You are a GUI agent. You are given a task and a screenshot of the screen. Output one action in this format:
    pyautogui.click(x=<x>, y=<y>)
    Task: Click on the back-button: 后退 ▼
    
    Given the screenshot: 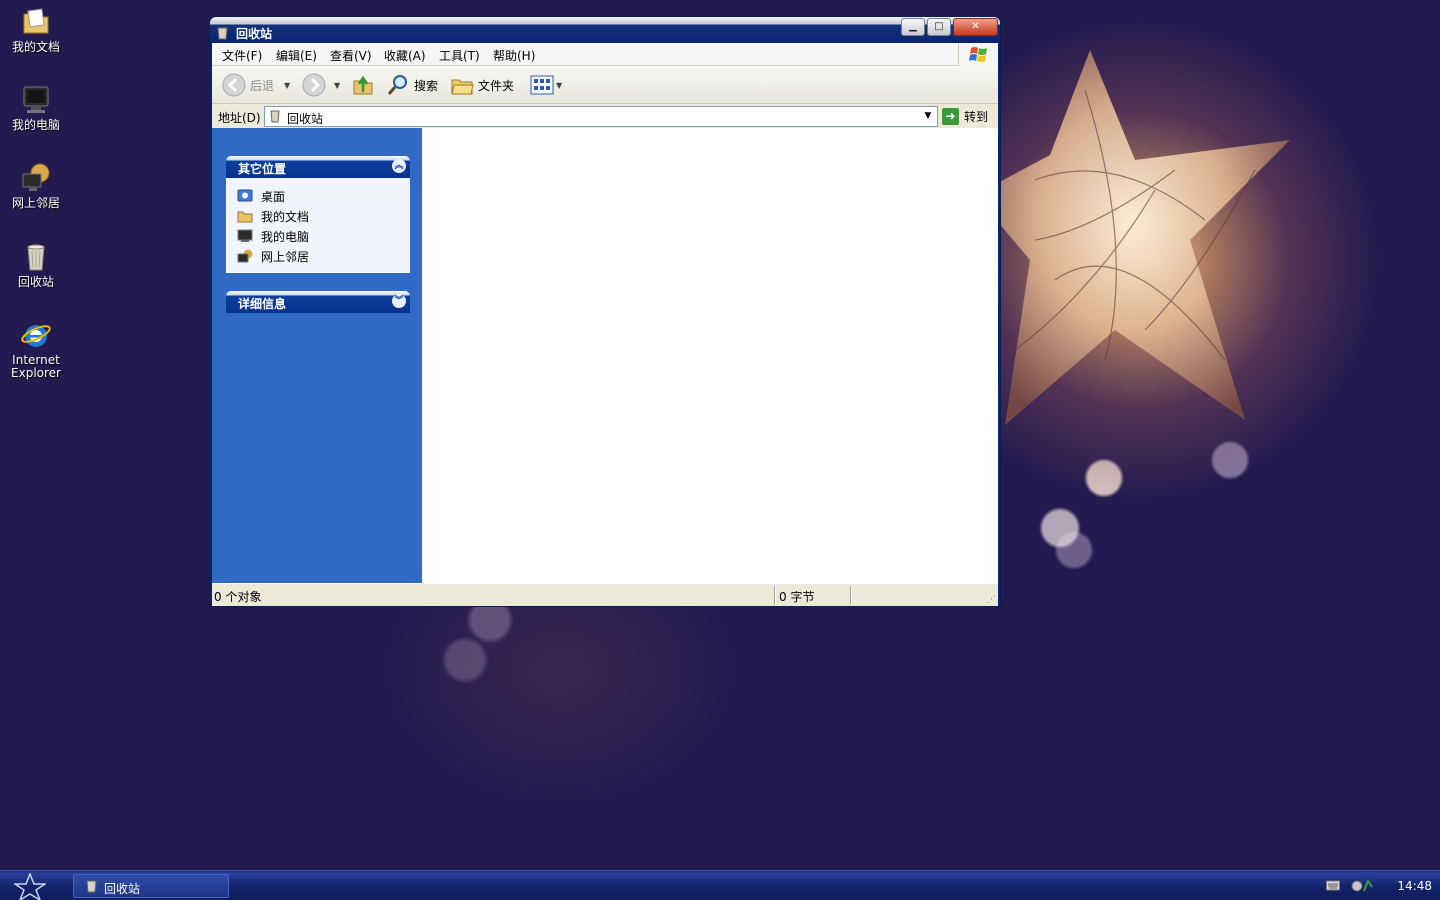 What is the action you would take?
    pyautogui.click(x=256, y=85)
    